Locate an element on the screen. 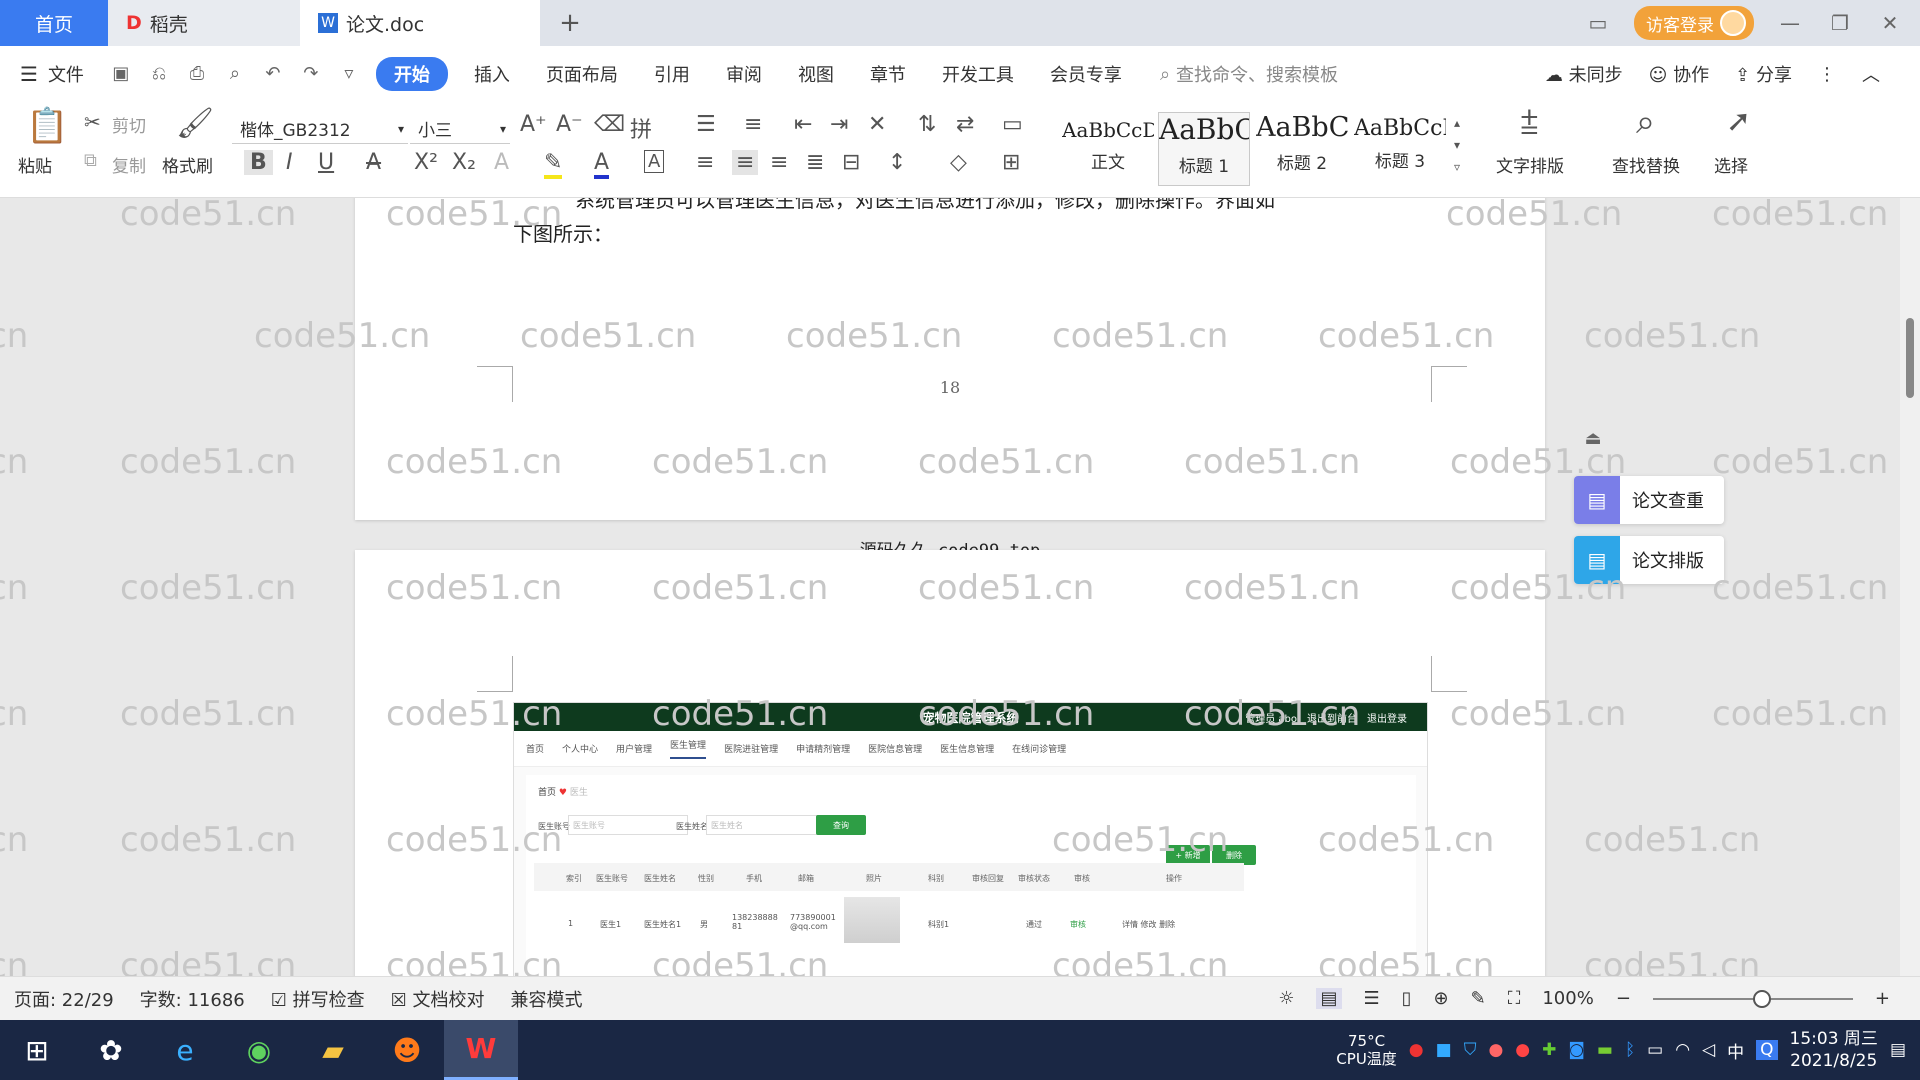 The width and height of the screenshot is (1920, 1080). print-preview-icon: ⌕ is located at coordinates (235, 74).